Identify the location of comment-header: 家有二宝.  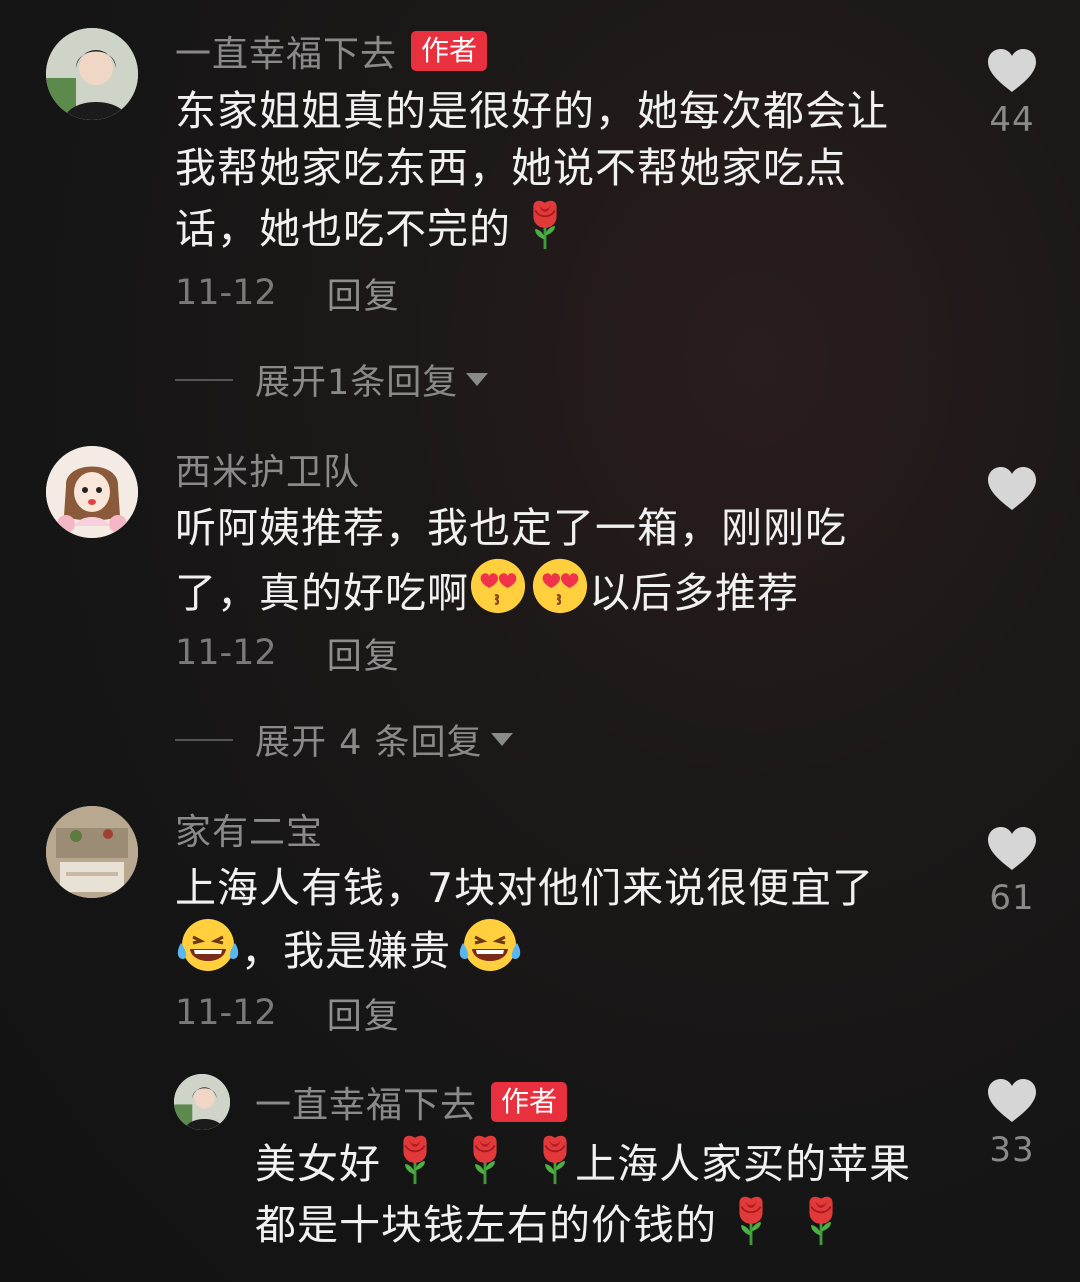
(249, 829).